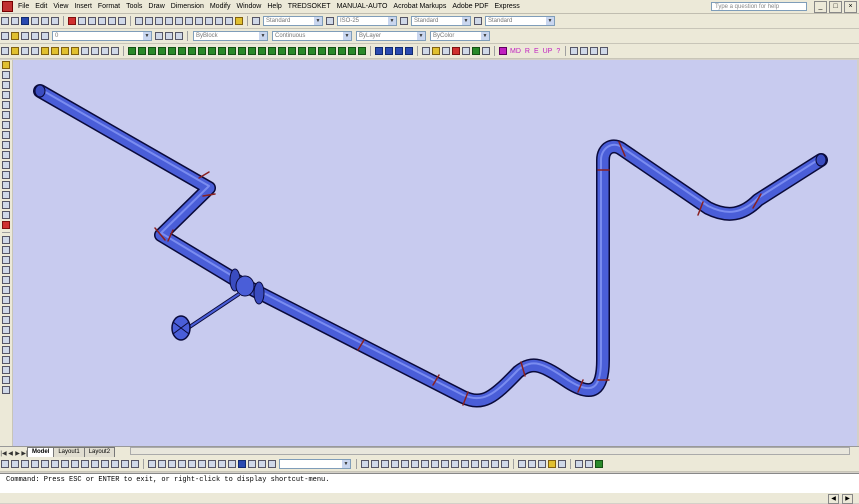  I want to click on region-icon, so click(6, 390).